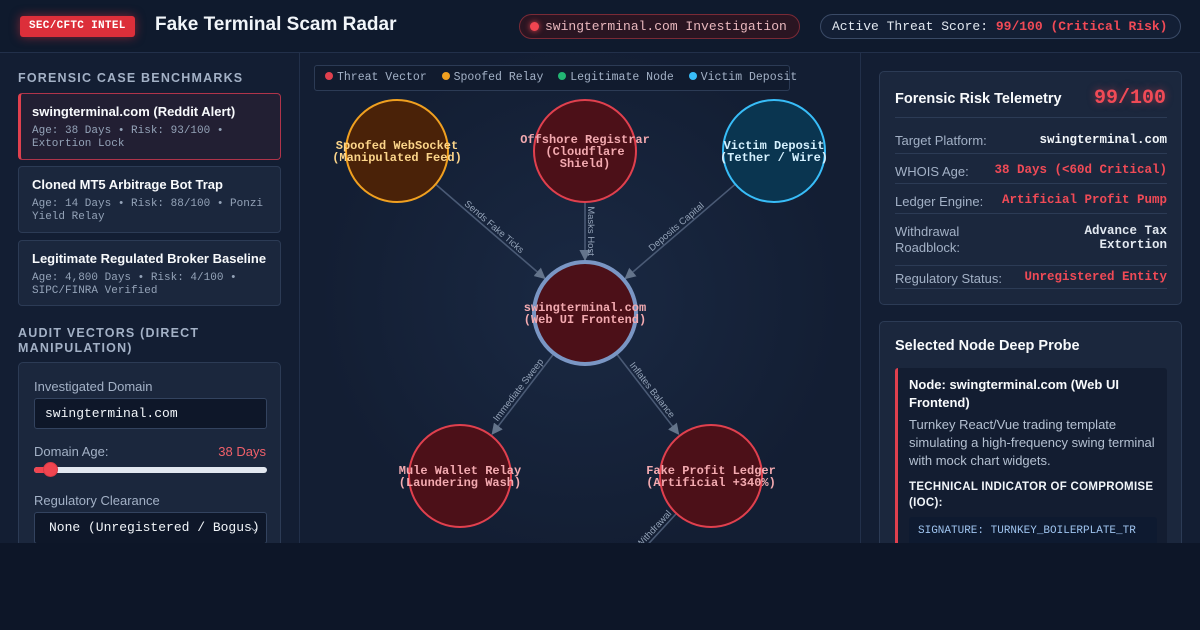 The image size is (1200, 630). I want to click on ioc-heading: TECHNICAL INDICATOR OF COMPROMISE (IOC):, so click(1031, 495).